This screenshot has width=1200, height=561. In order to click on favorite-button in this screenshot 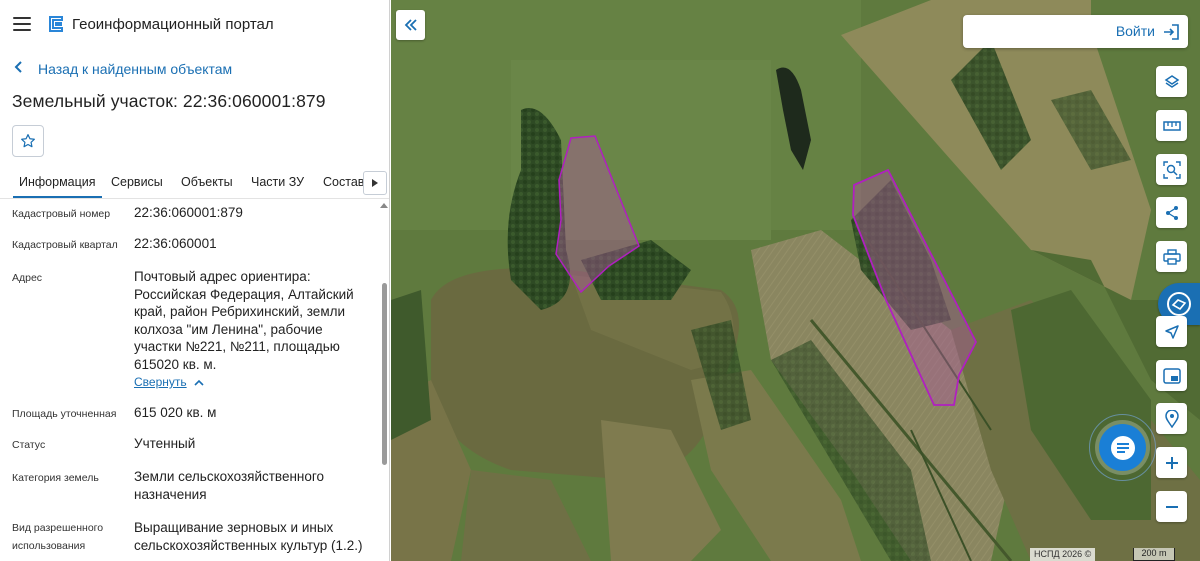, I will do `click(28, 141)`.